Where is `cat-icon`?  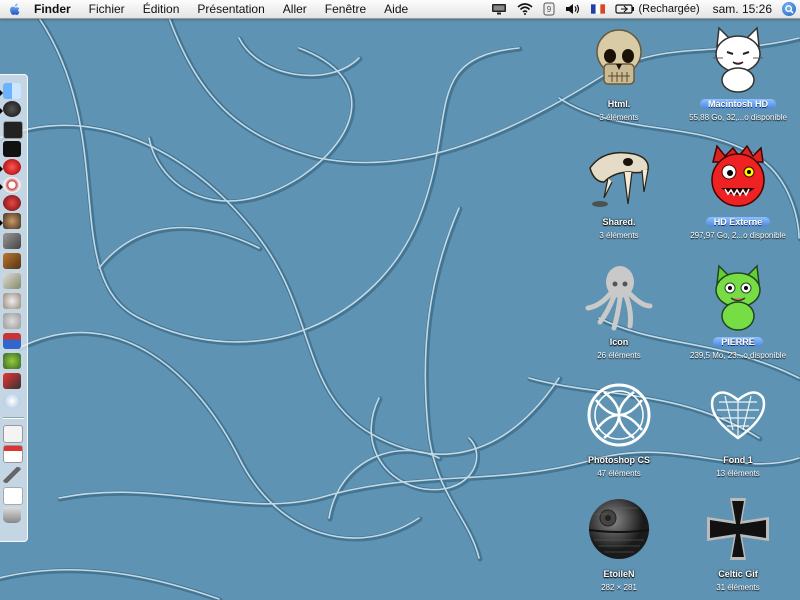 cat-icon is located at coordinates (12, 321).